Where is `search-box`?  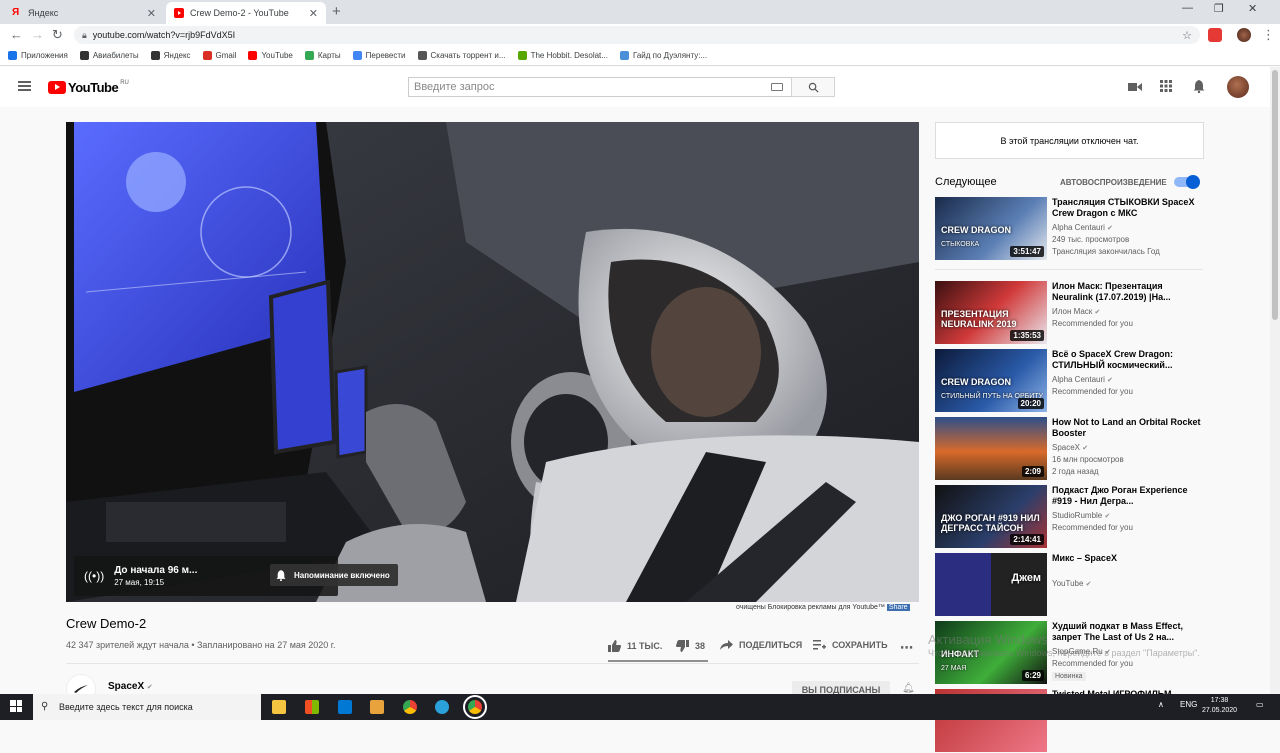
search-box is located at coordinates (600, 87).